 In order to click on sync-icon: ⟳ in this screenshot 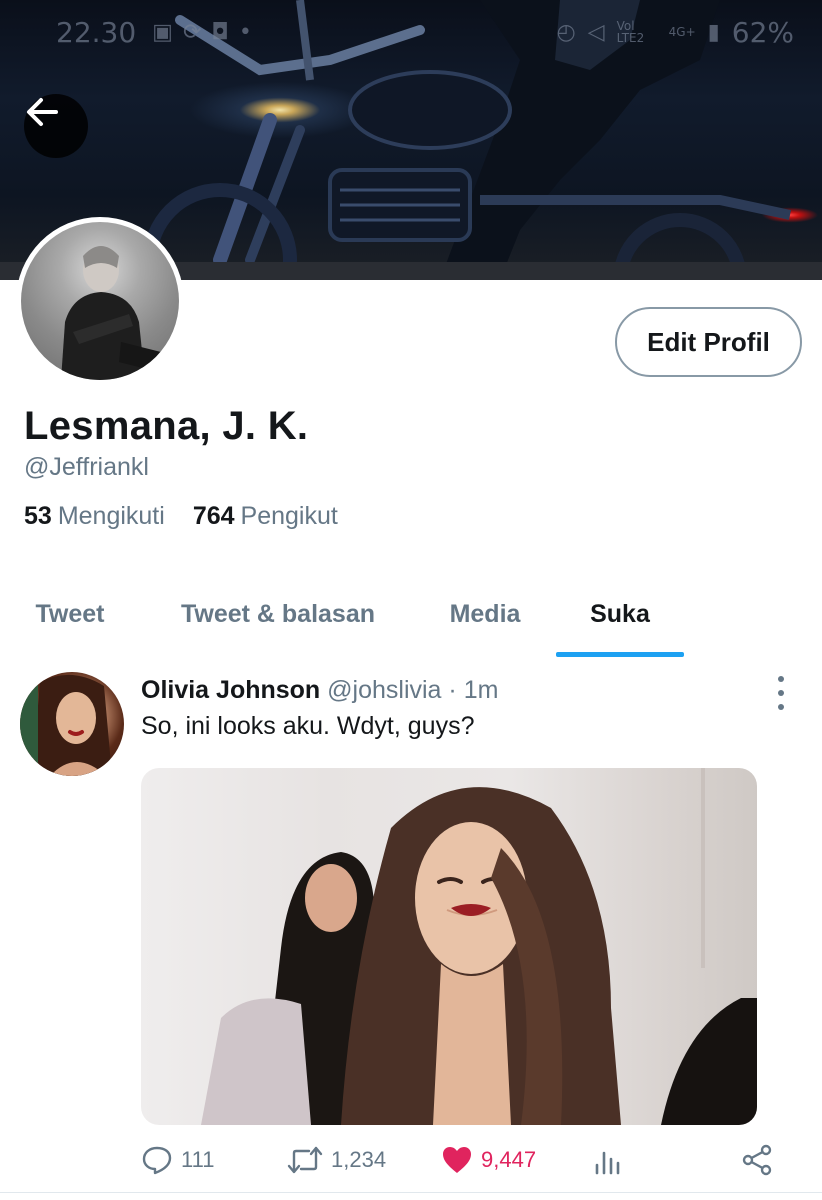, I will do `click(192, 32)`.